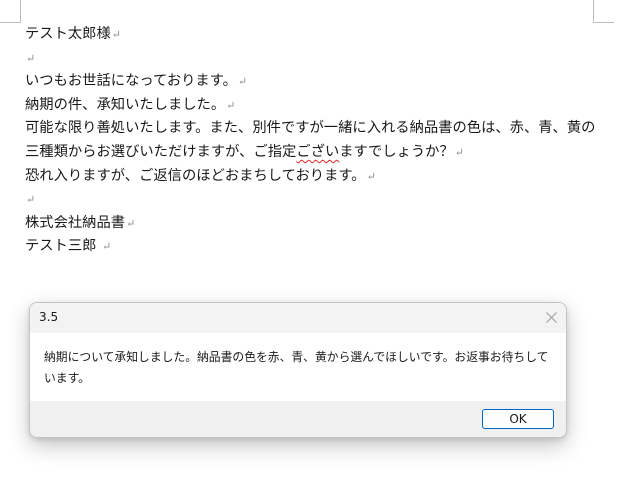 Image resolution: width=635 pixels, height=482 pixels. I want to click on message-box-title: 3.5, so click(49, 317).